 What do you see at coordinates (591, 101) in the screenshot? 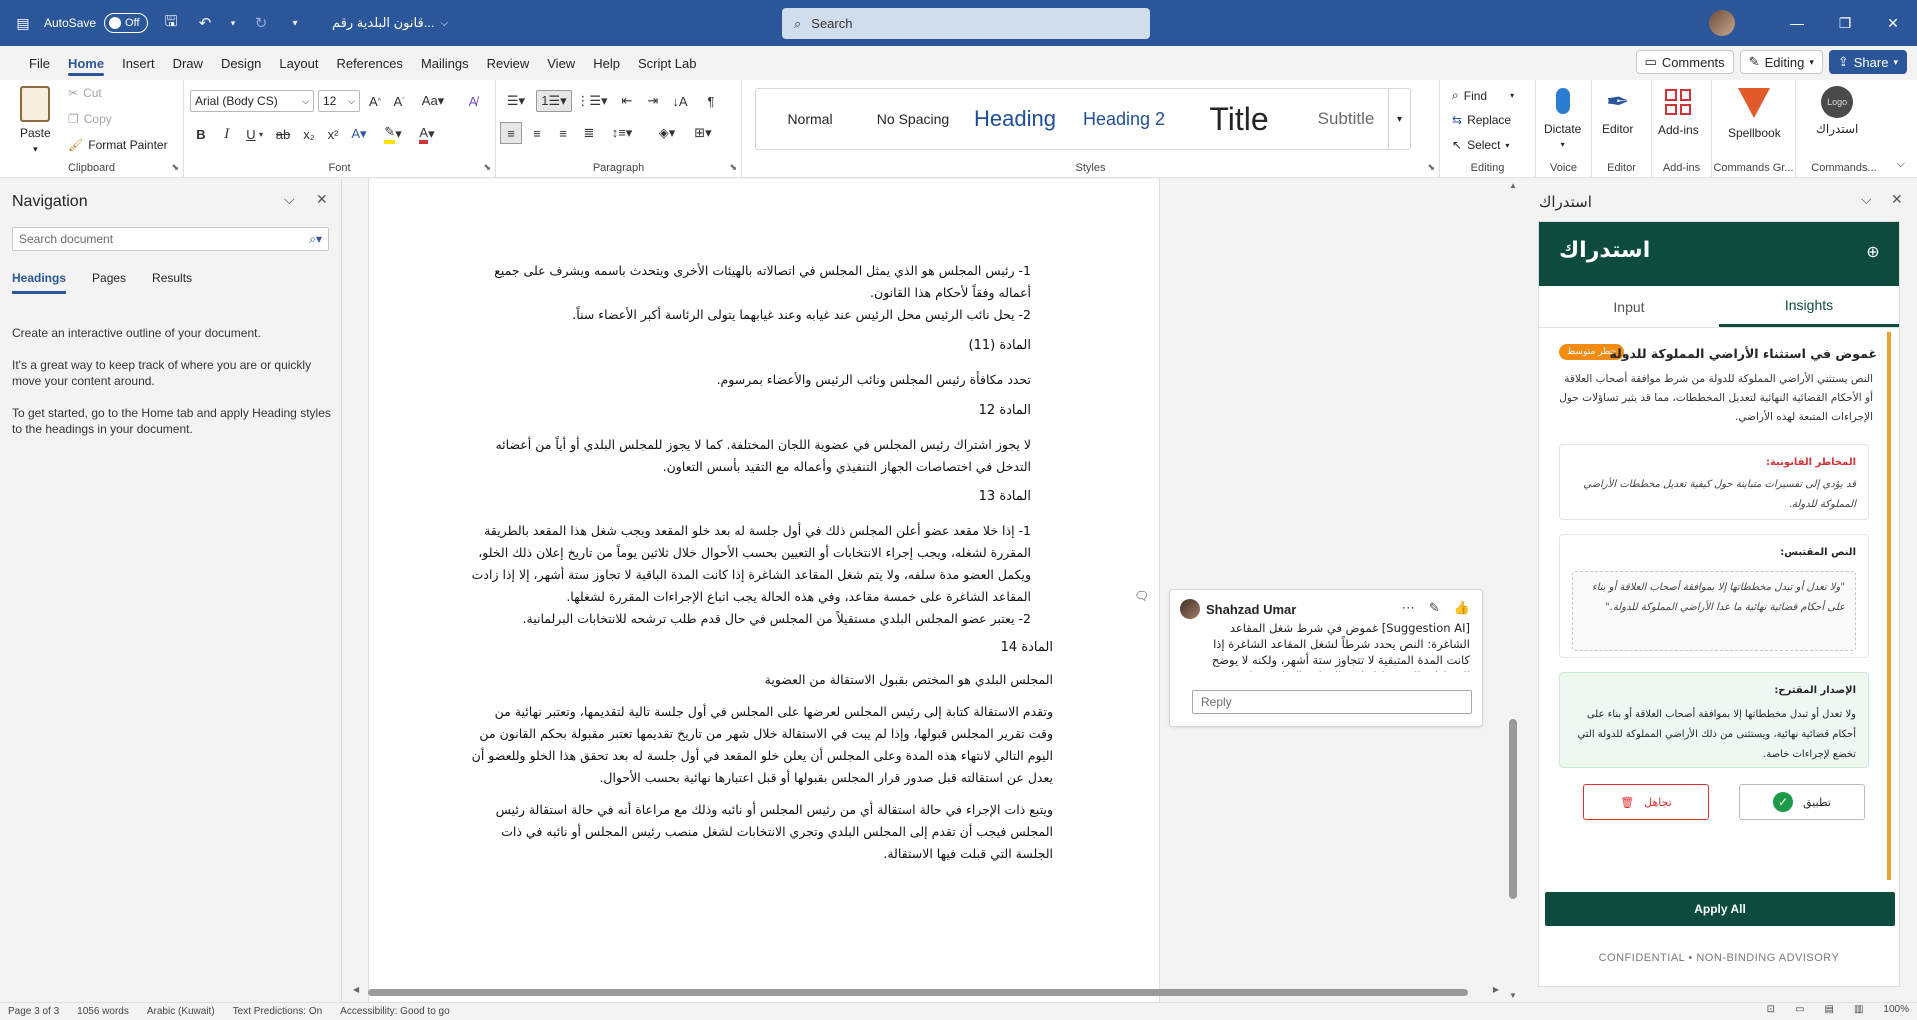
I see `multilevel-list-icon: ⋮☰▾` at bounding box center [591, 101].